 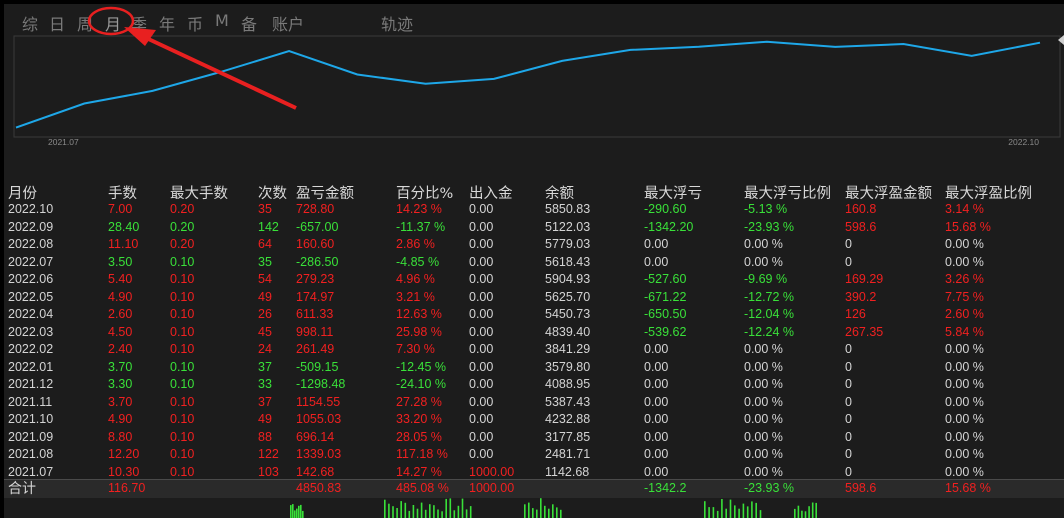 I want to click on cell-month: 2021.11, so click(x=30, y=401).